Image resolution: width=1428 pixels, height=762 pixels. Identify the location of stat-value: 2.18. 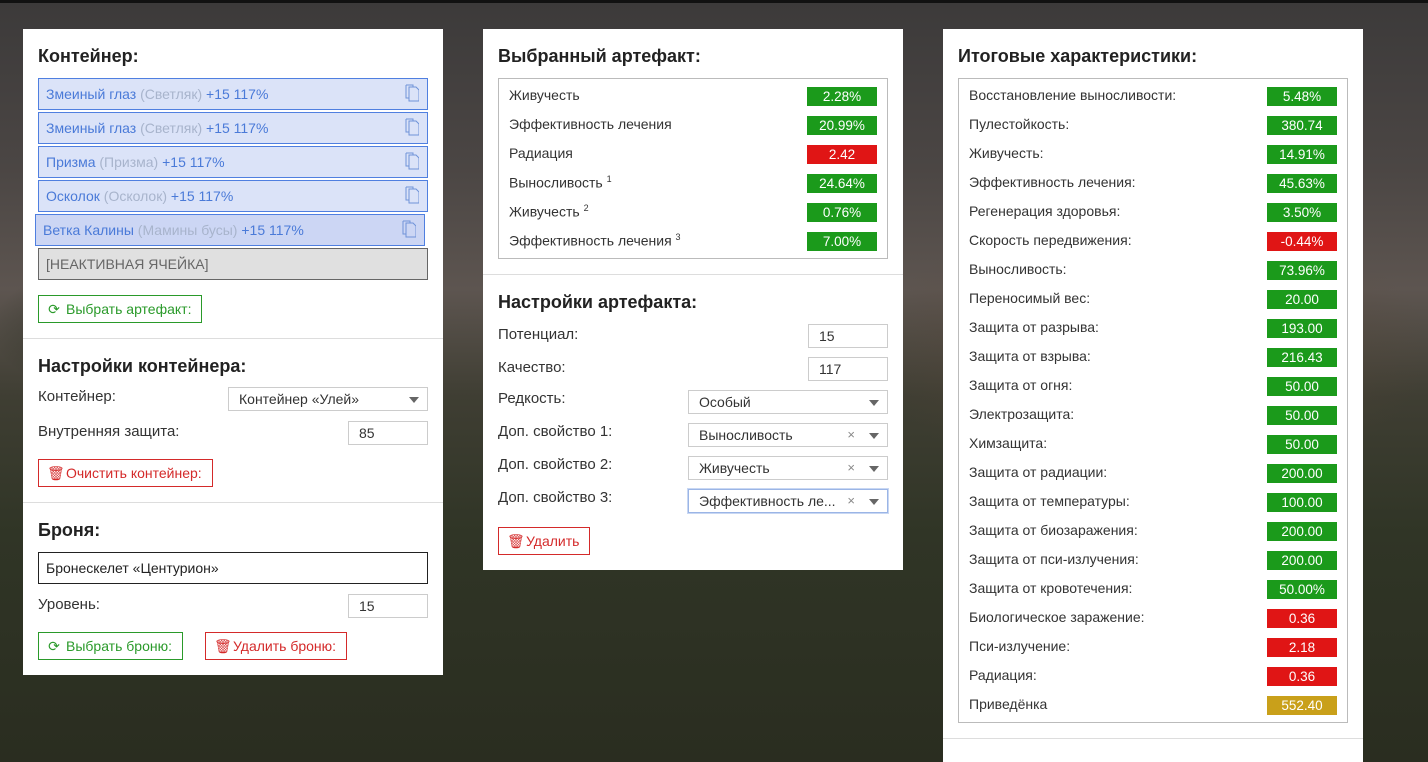
(1302, 647).